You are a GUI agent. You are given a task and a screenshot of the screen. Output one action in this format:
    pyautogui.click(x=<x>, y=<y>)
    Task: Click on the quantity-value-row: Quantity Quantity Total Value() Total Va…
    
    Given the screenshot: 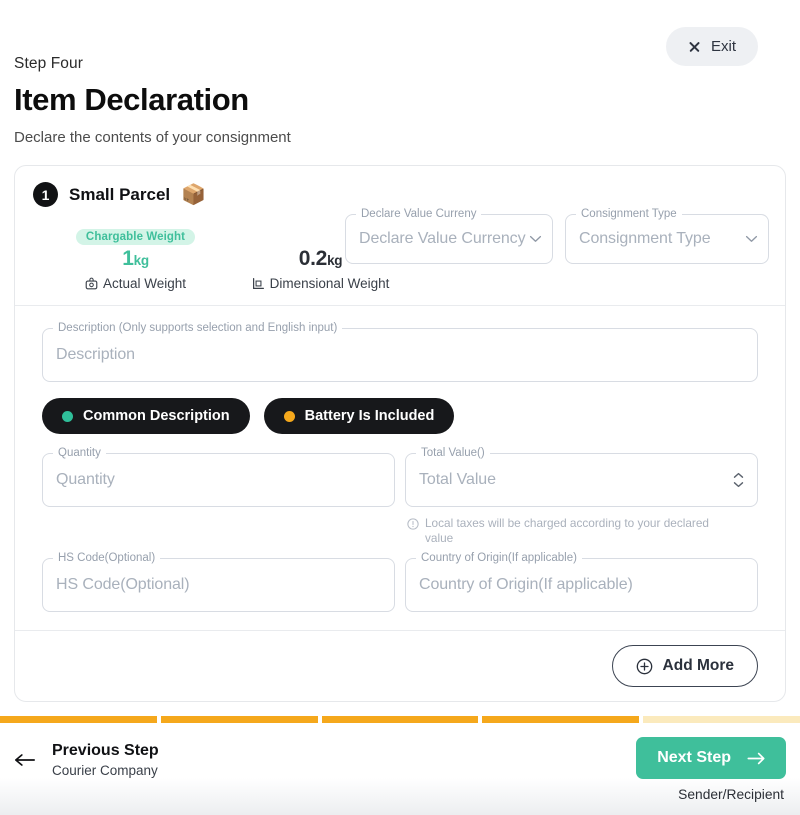 What is the action you would take?
    pyautogui.click(x=400, y=496)
    